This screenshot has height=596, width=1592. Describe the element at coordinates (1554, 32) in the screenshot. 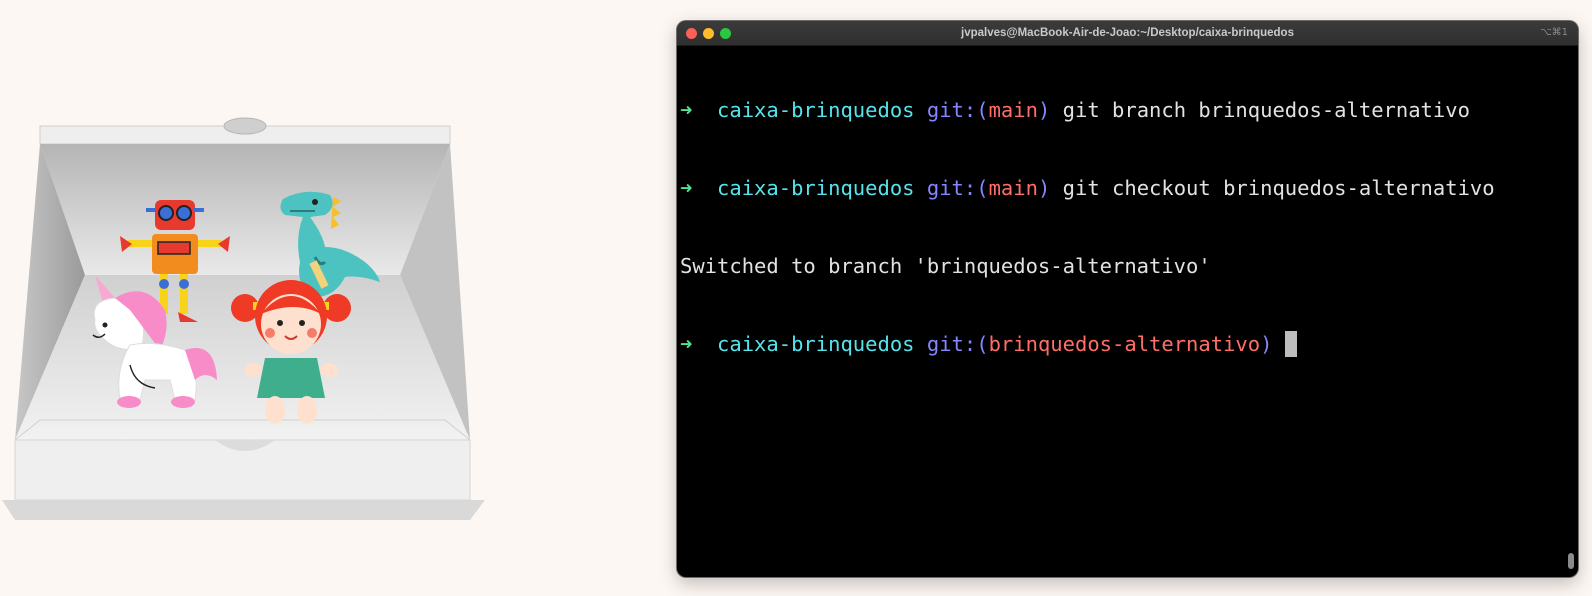

I see `window-shortcut-label: ⌥⌘1` at that location.